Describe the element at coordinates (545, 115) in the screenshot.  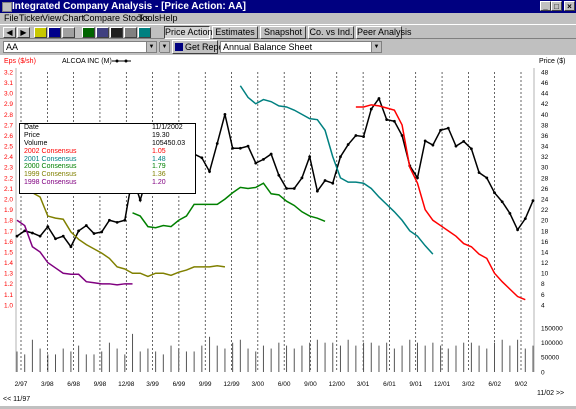
I see `price-tick-label: 40` at that location.